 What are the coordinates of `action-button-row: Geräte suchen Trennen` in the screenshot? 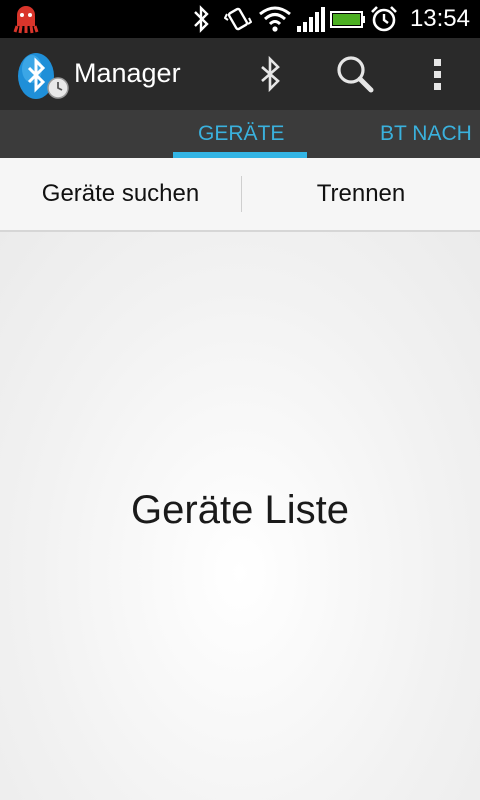 It's located at (240, 195).